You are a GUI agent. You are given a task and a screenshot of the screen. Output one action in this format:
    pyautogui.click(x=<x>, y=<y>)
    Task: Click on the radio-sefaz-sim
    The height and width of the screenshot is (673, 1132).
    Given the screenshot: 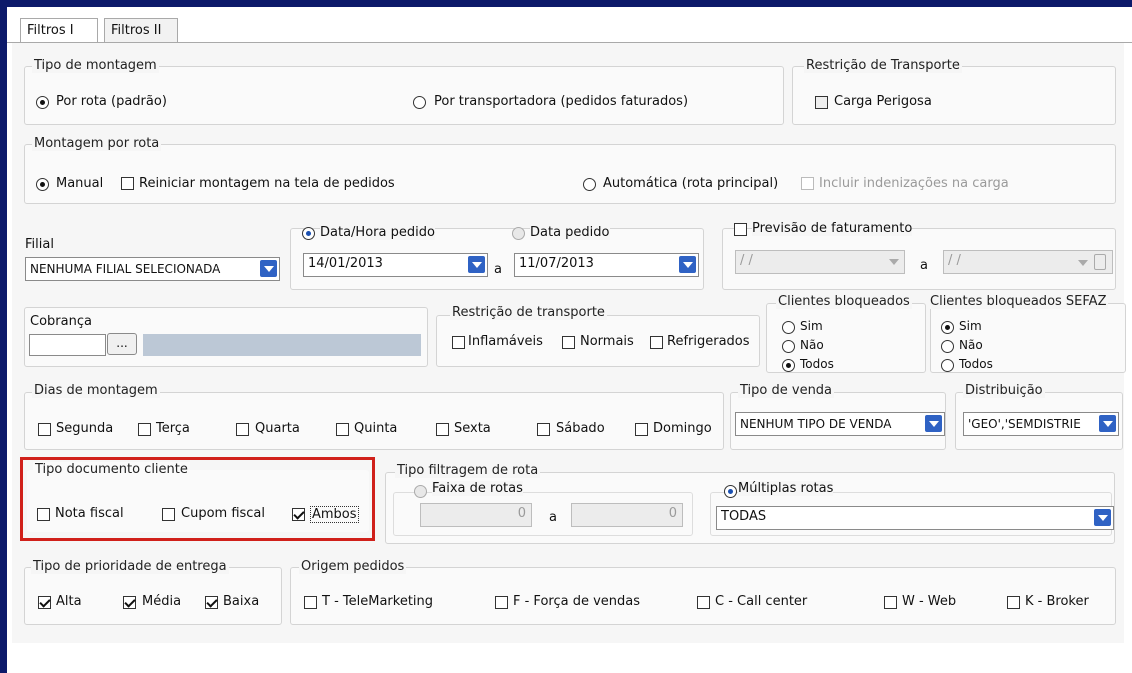 What is the action you would take?
    pyautogui.click(x=947, y=327)
    